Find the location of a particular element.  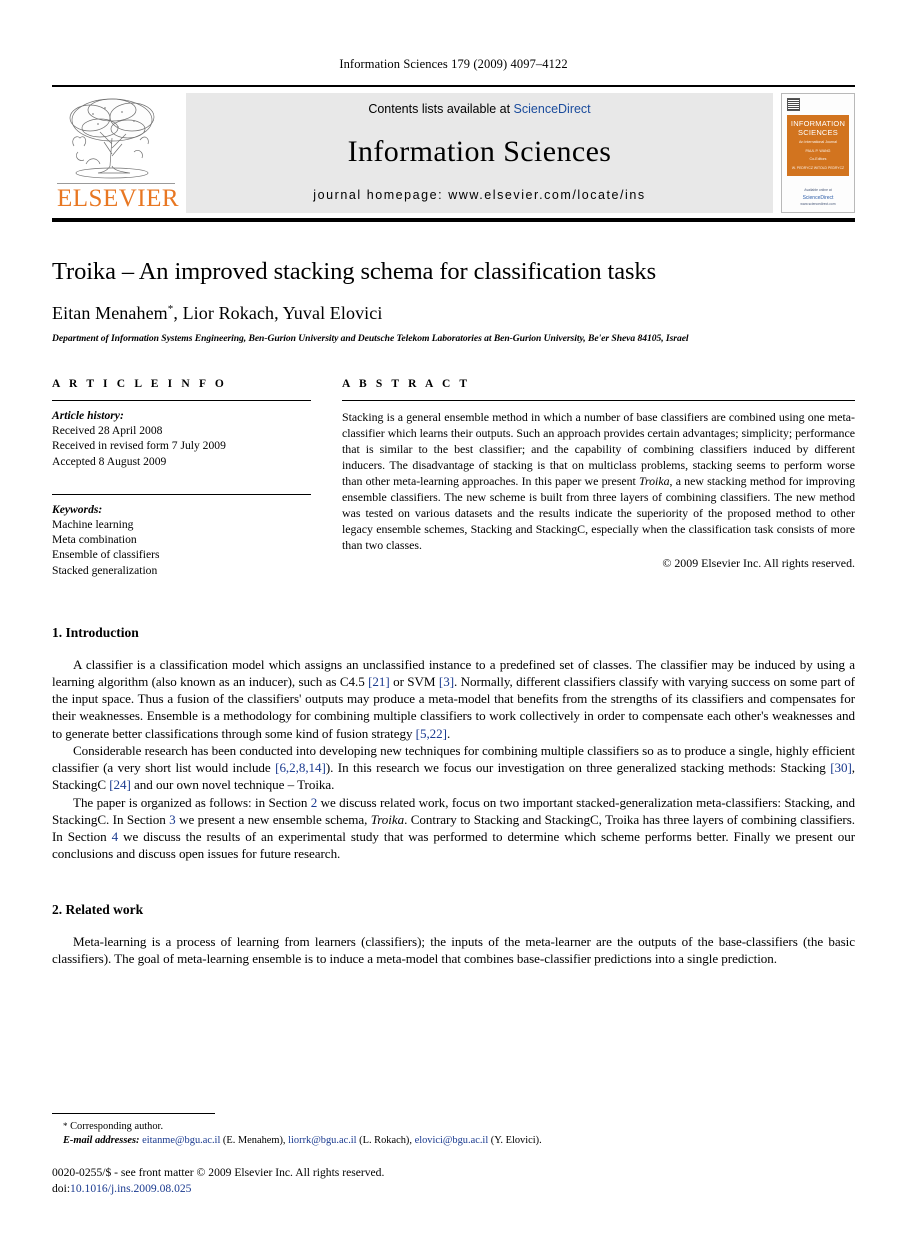

article-info-rule is located at coordinates (181, 400).